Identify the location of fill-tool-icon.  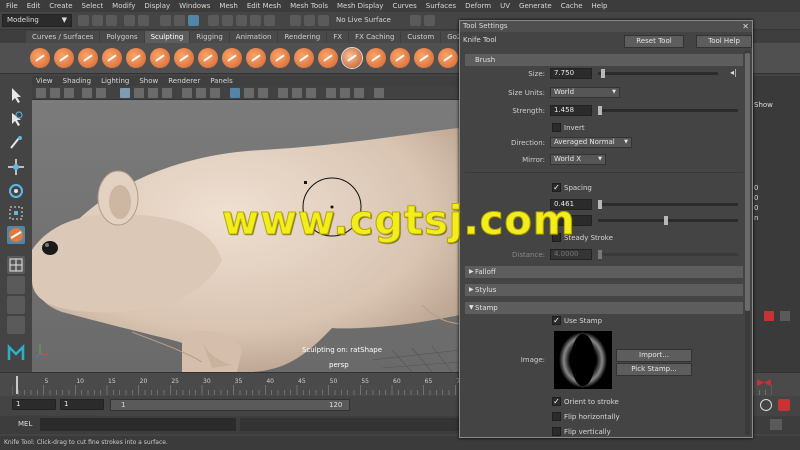
(328, 58).